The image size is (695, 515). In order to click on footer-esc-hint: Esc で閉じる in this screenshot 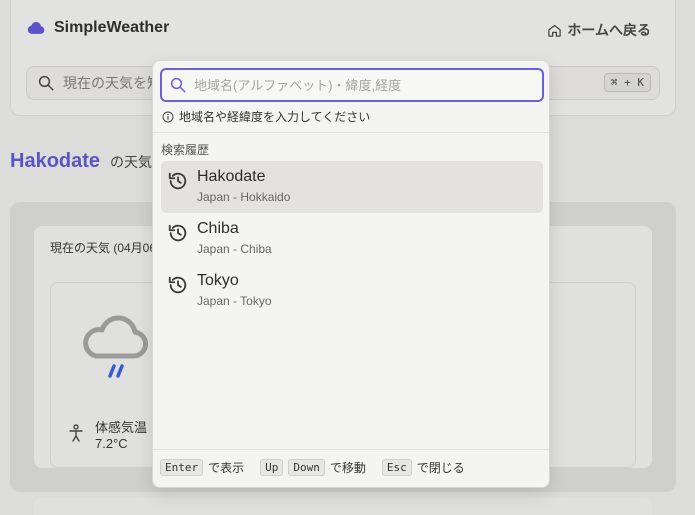, I will do `click(423, 467)`.